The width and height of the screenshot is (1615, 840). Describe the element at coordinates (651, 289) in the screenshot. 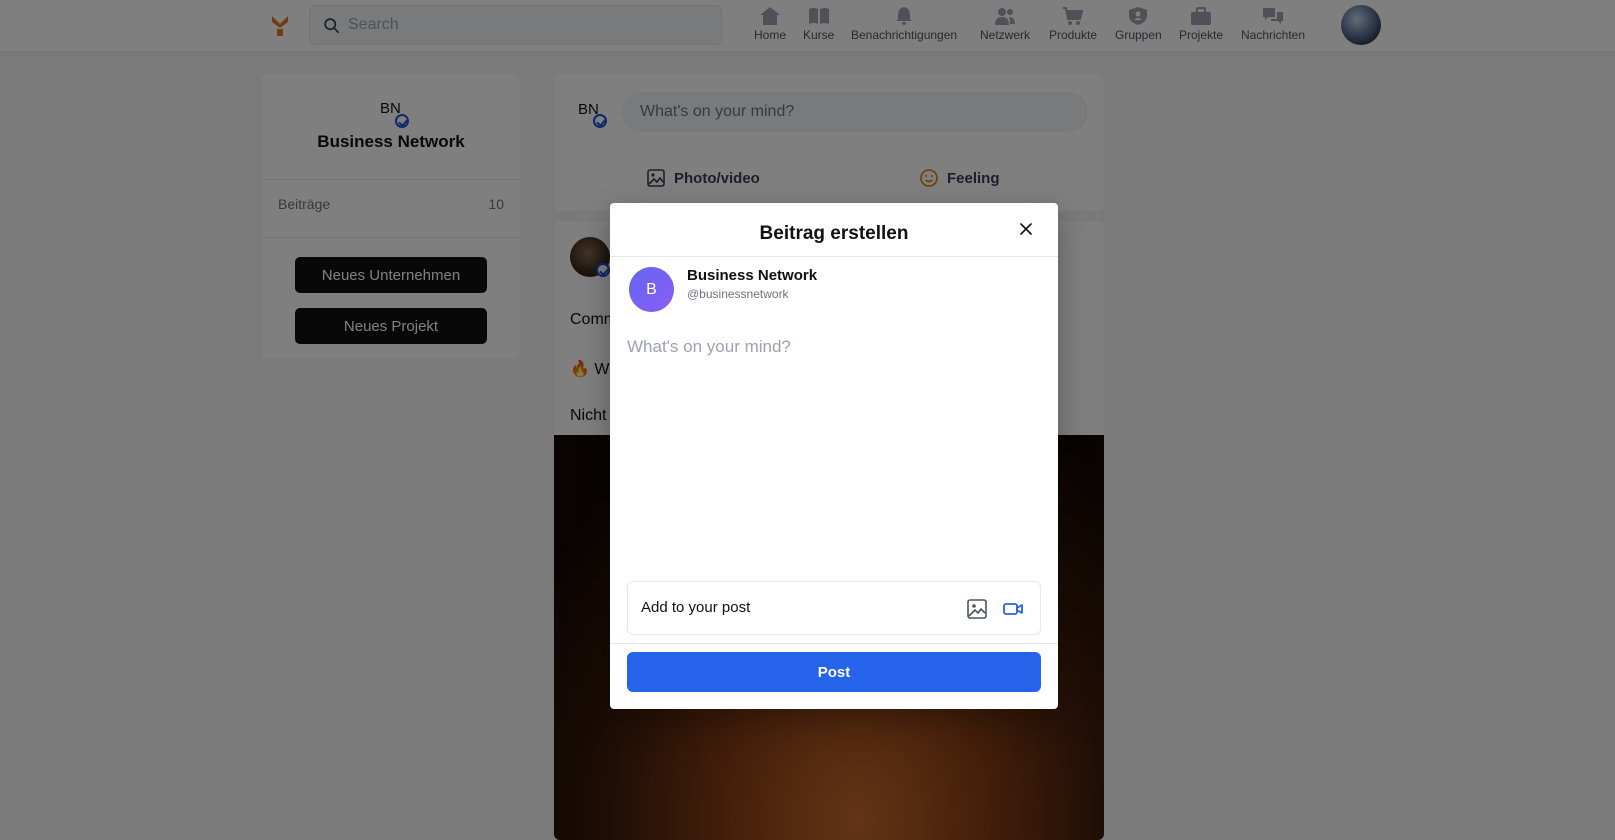

I see `account-avatar: B` at that location.